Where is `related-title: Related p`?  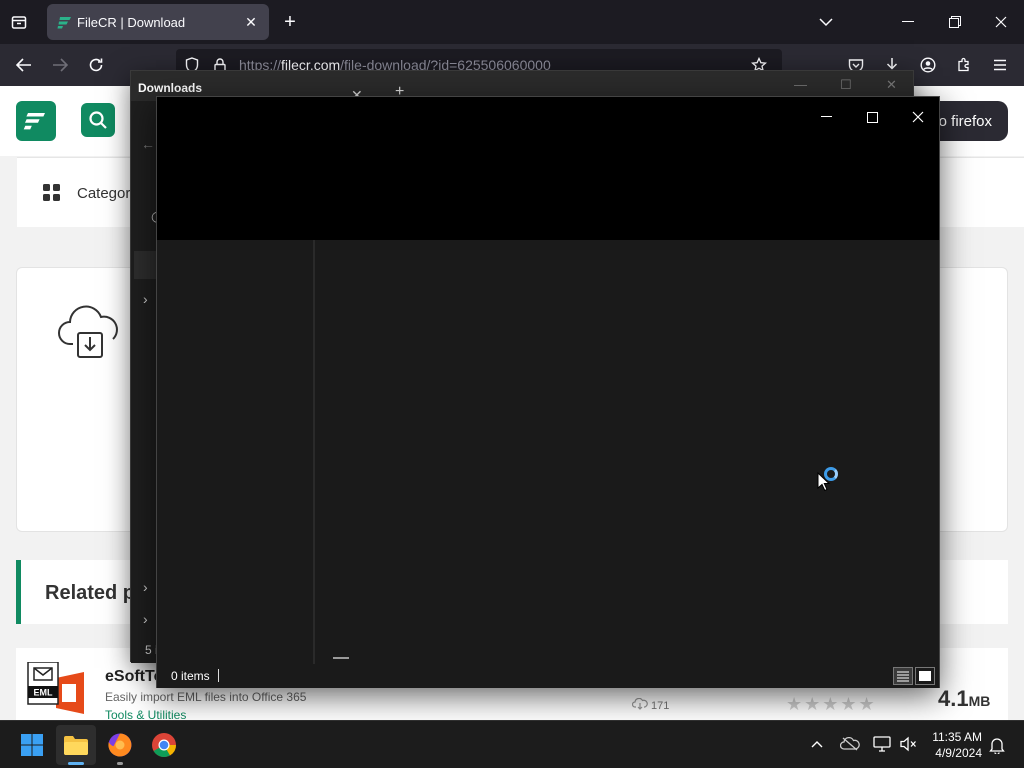
related-title: Related p is located at coordinates (90, 593).